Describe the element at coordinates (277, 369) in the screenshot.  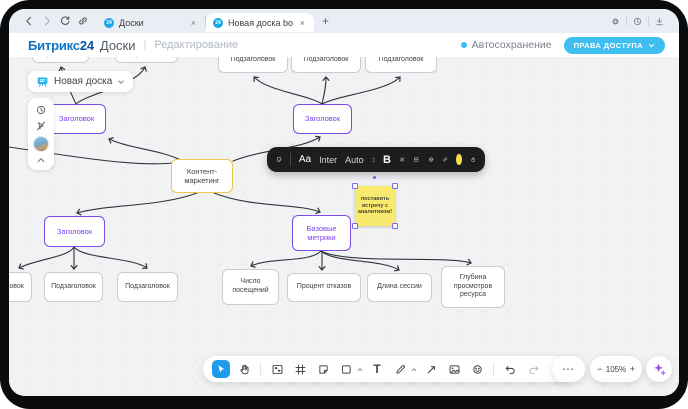
I see `layout-tool` at that location.